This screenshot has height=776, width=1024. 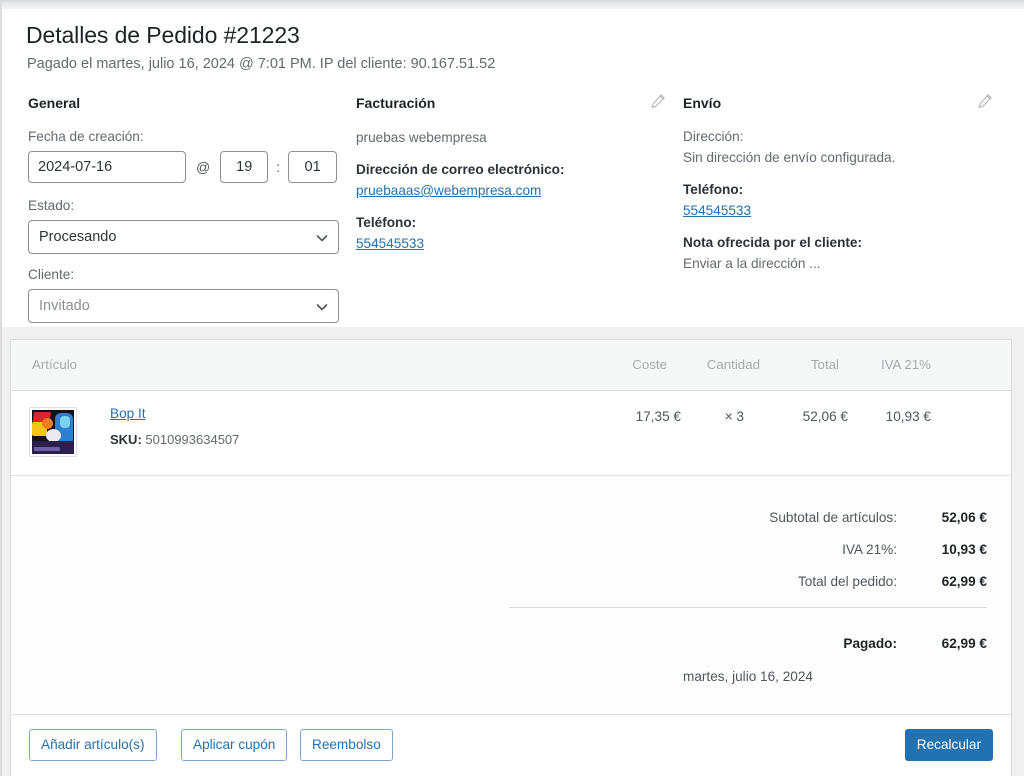 What do you see at coordinates (55, 364) in the screenshot?
I see `column-header-item: Artículo` at bounding box center [55, 364].